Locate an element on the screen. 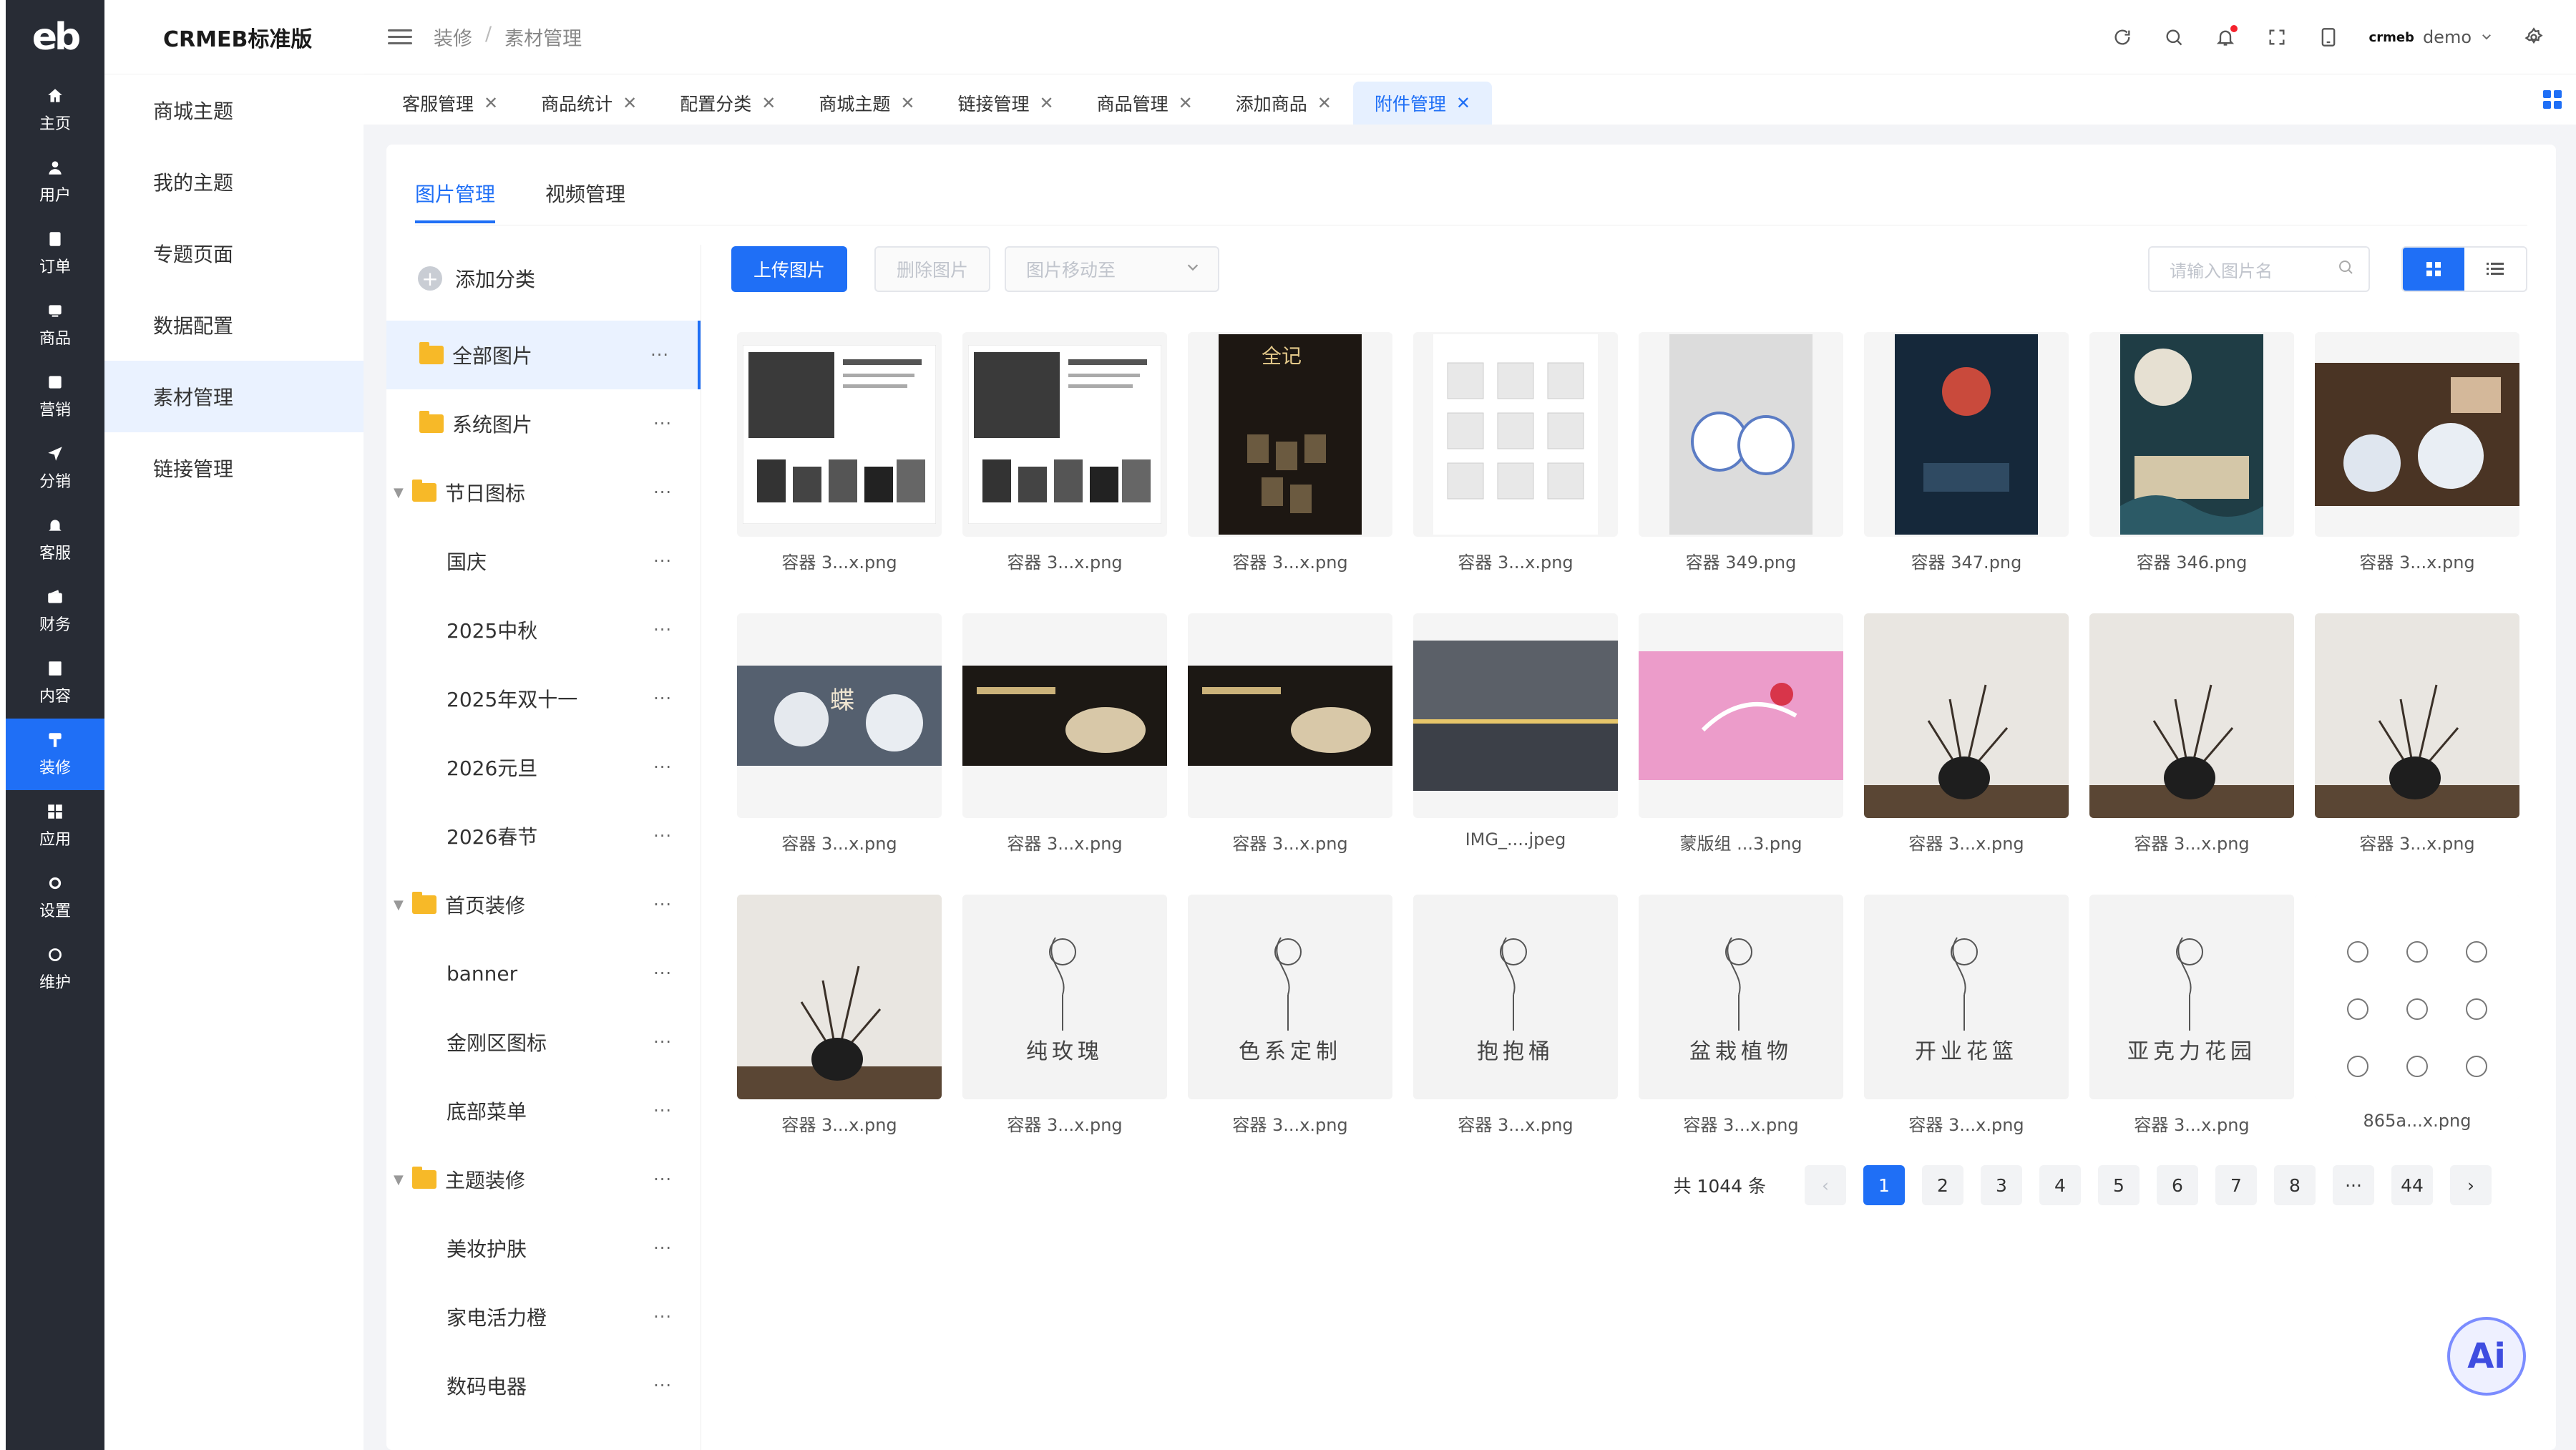 The width and height of the screenshot is (2576, 1450). page-tab: 配置分类 ✕ is located at coordinates (727, 103).